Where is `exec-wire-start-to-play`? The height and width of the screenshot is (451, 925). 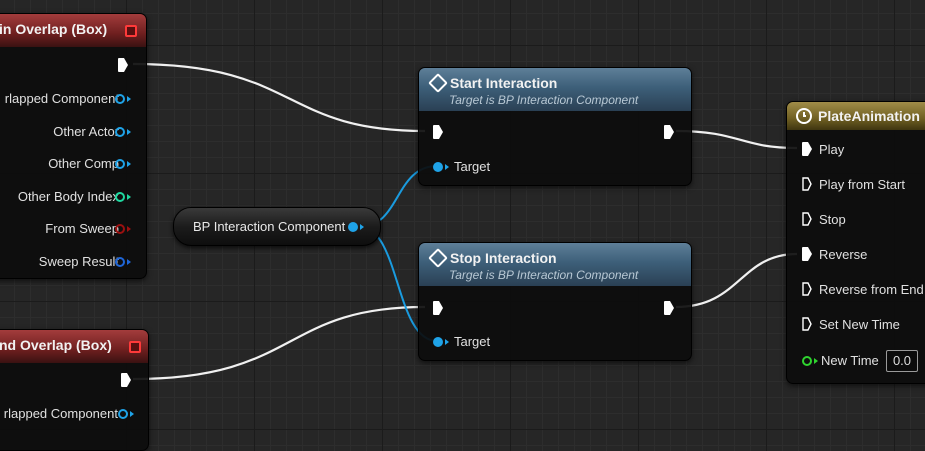
exec-wire-start-to-play is located at coordinates (736, 139).